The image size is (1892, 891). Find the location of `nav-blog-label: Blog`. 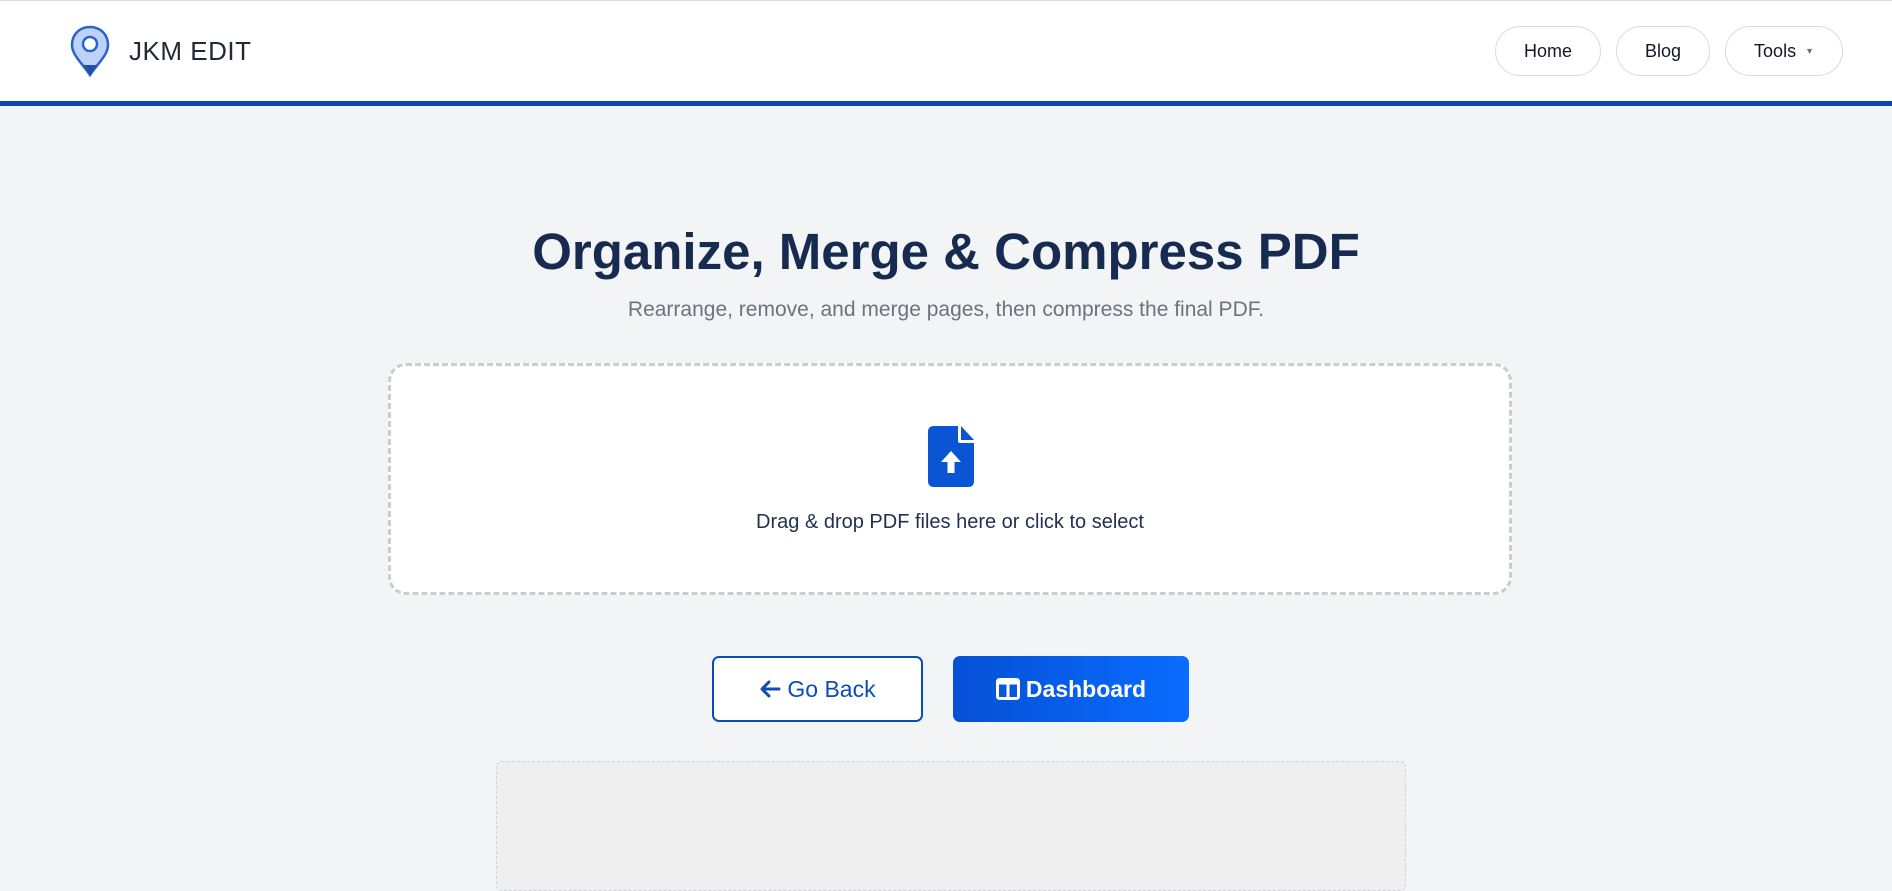

nav-blog-label: Blog is located at coordinates (1663, 50).